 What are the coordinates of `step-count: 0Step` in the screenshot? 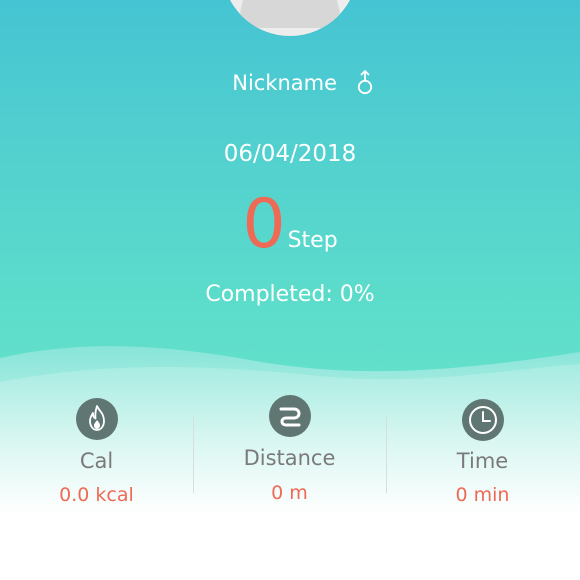 It's located at (290, 225).